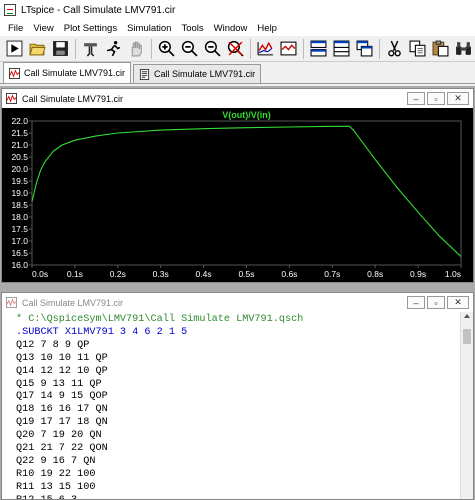 The width and height of the screenshot is (475, 500). What do you see at coordinates (37, 49) in the screenshot?
I see `open-icon` at bounding box center [37, 49].